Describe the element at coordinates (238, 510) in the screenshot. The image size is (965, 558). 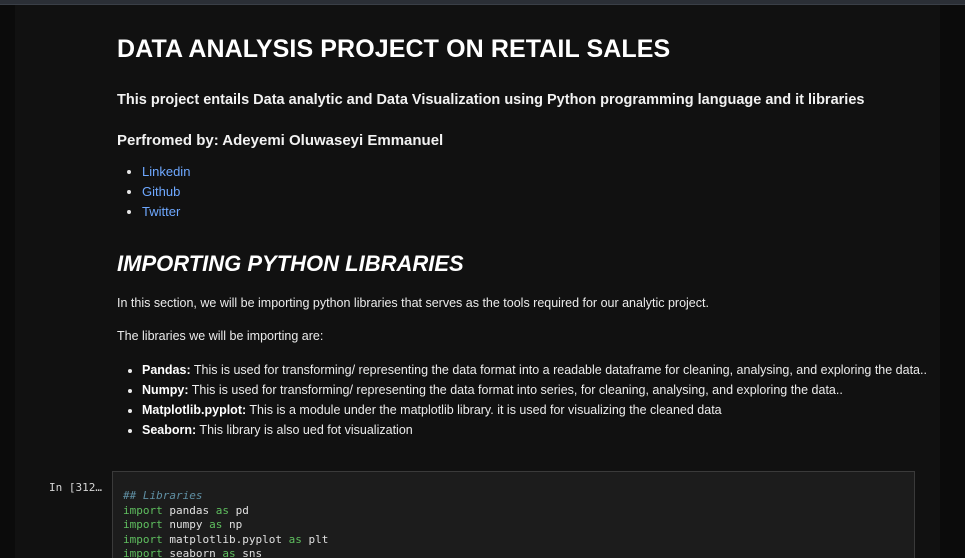
I see `code-alias: pd` at that location.